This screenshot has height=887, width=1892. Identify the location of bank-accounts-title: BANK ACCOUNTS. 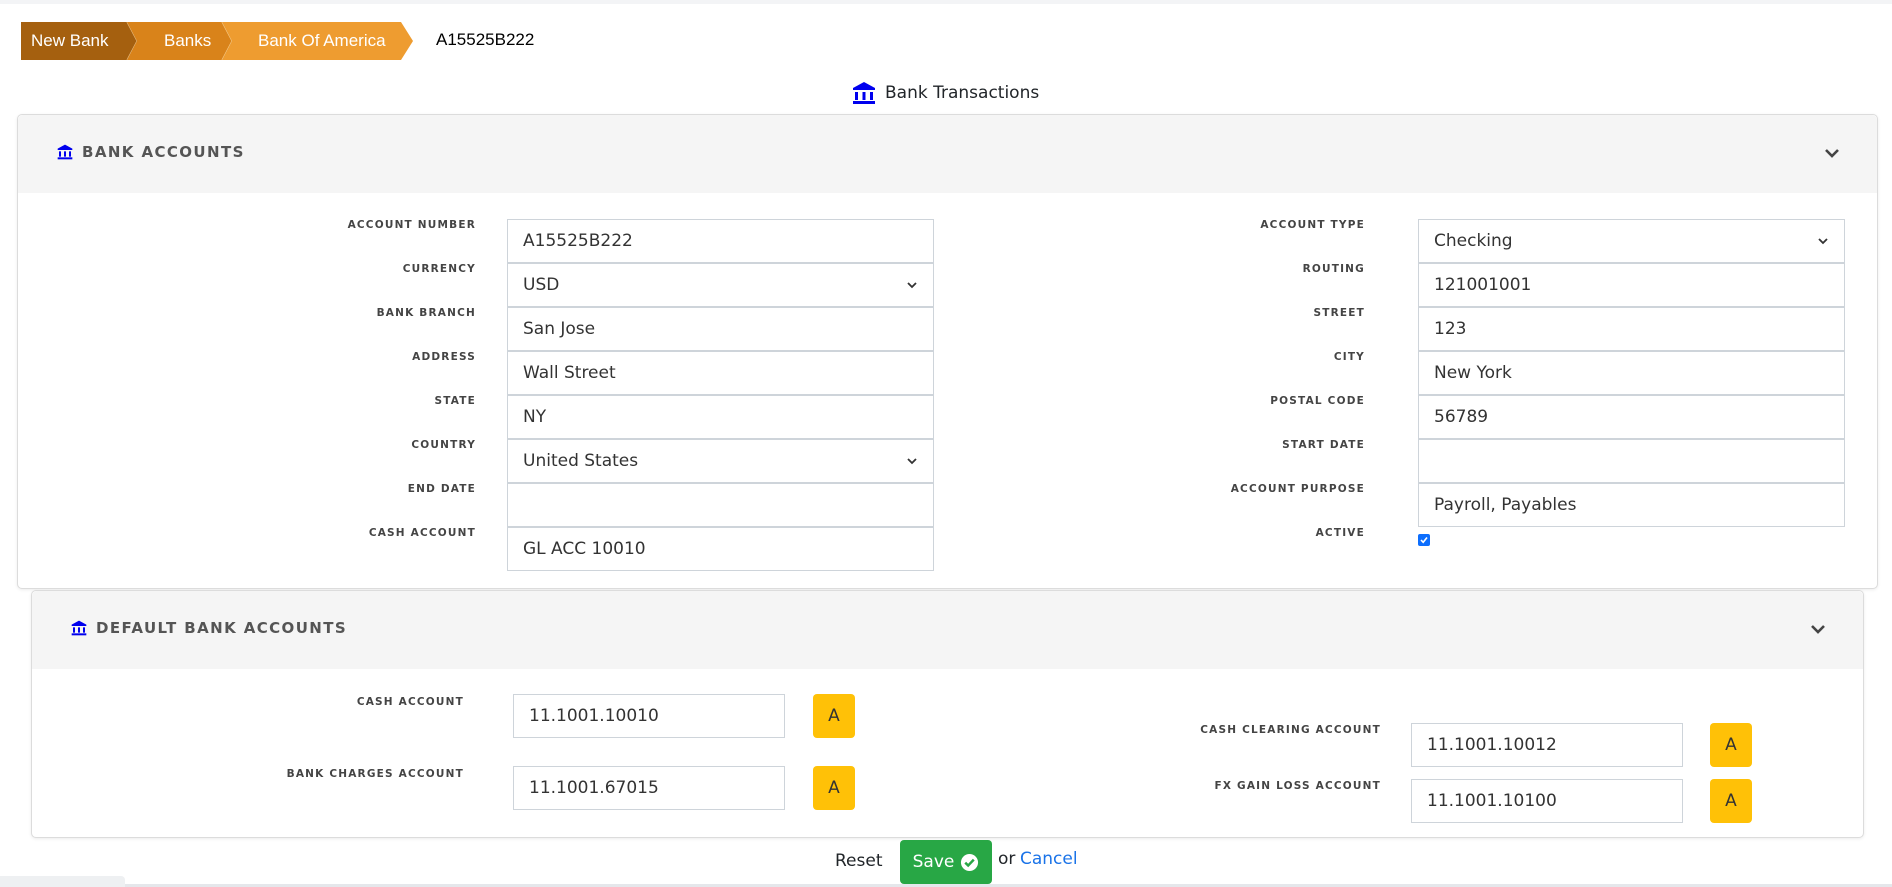
(151, 152).